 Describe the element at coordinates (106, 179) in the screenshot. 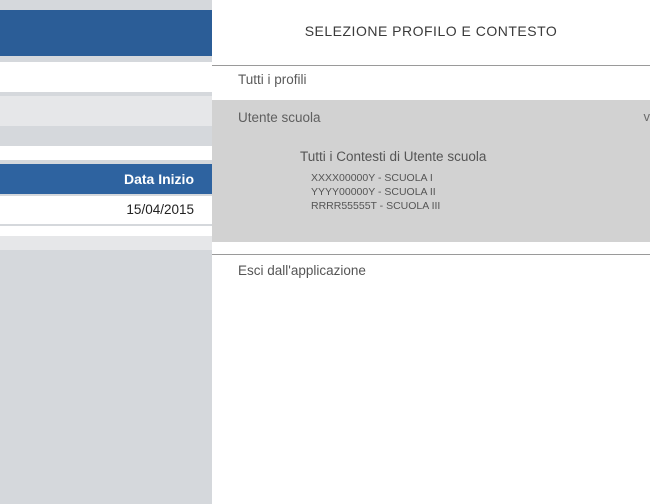

I see `table-header-data-inizio: Data Inizio` at that location.